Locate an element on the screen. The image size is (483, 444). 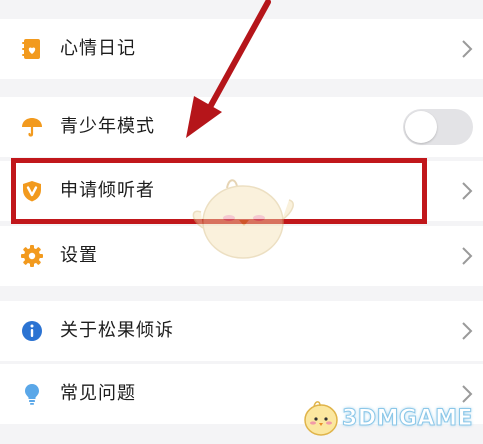
mascot-watermark-icon is located at coordinates (243, 219).